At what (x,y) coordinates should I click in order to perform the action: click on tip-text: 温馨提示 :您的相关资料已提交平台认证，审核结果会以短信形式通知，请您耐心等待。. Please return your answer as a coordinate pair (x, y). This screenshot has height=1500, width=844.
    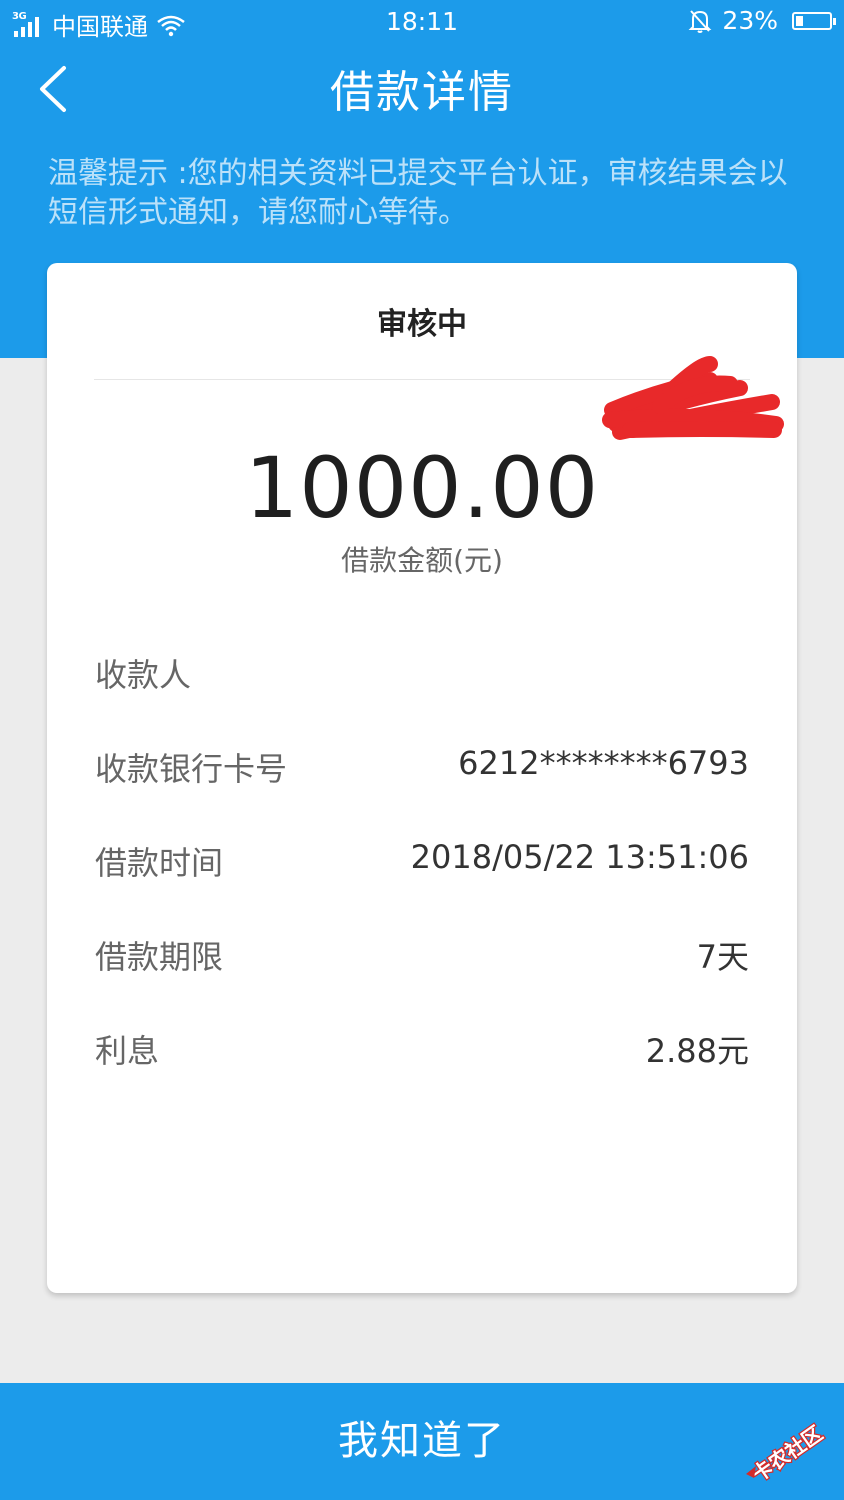
    Looking at the image, I should click on (418, 193).